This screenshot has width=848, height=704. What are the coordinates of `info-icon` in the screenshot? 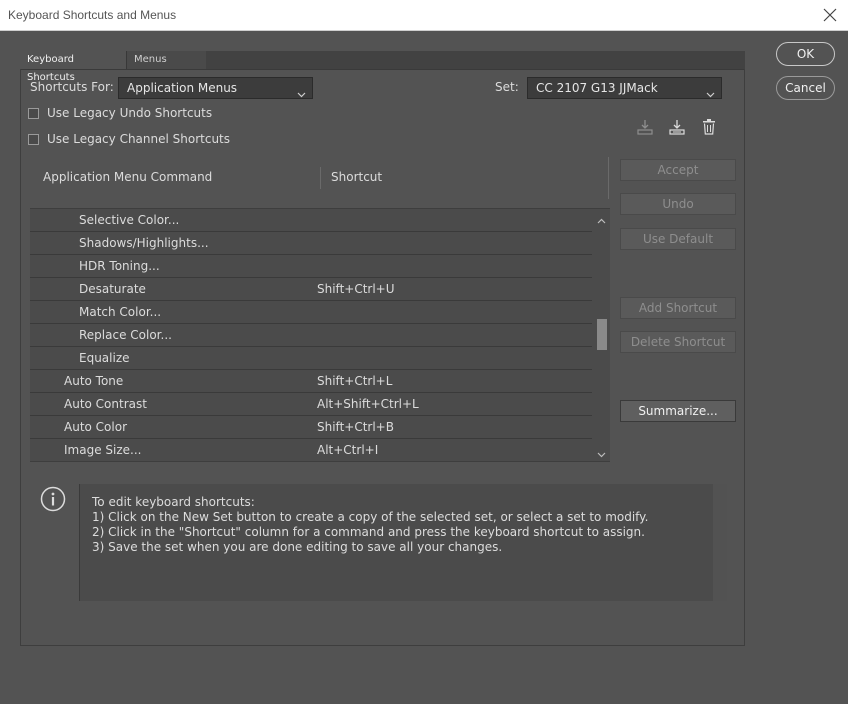 It's located at (53, 499).